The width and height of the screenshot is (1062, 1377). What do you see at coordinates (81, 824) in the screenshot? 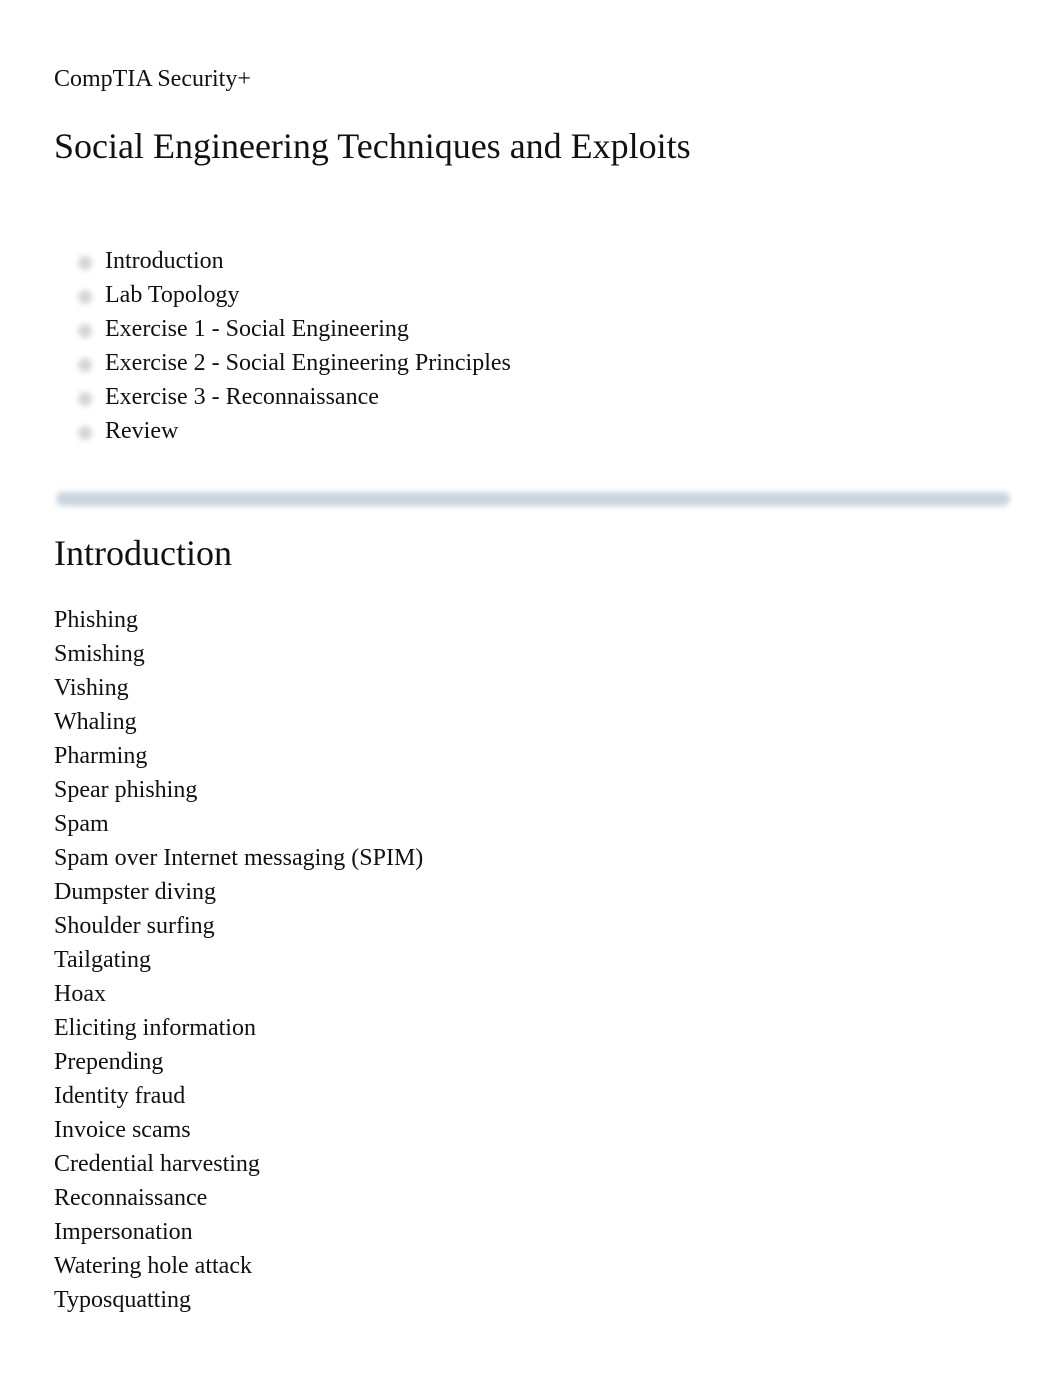
I see `topic-item: Spam` at bounding box center [81, 824].